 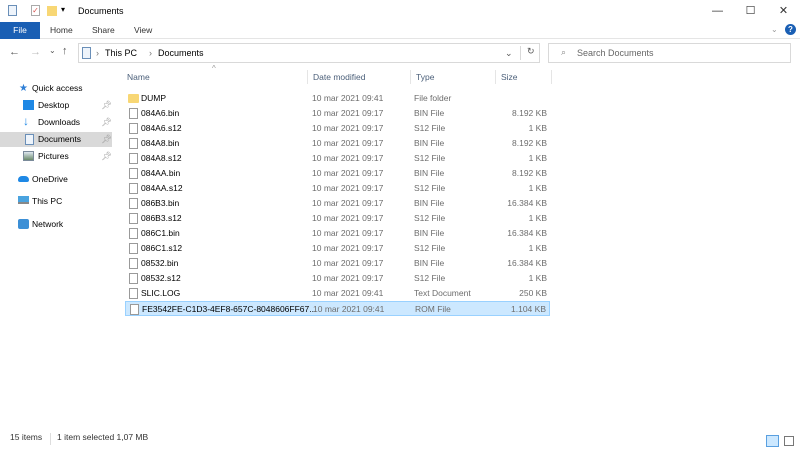 What do you see at coordinates (52, 11) in the screenshot?
I see `new-folder-icon` at bounding box center [52, 11].